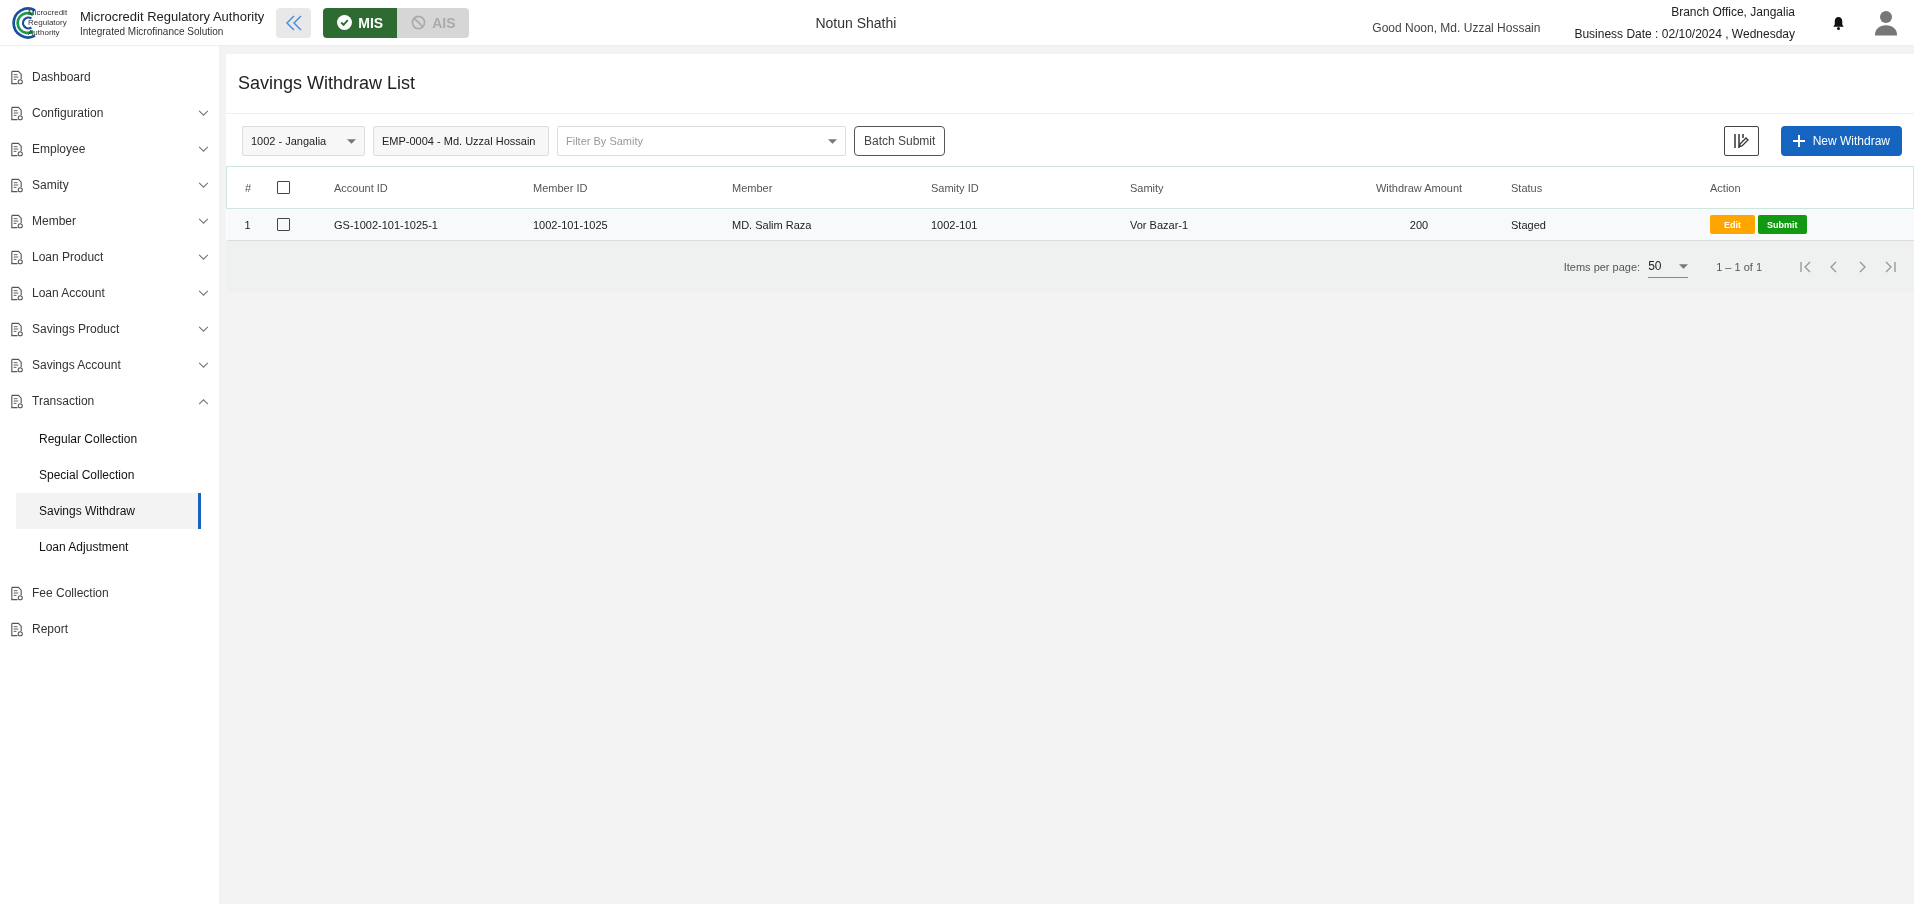 This screenshot has width=1914, height=904. I want to click on sidebar-item: Transaction, so click(109, 401).